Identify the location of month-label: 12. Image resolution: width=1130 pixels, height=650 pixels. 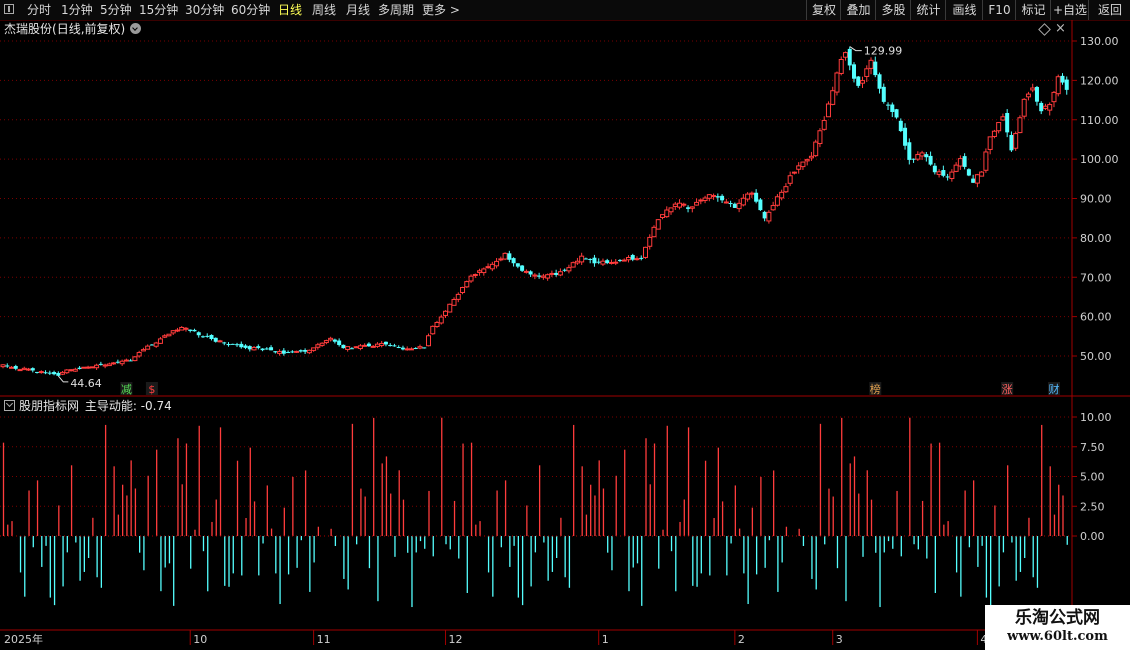
(456, 639).